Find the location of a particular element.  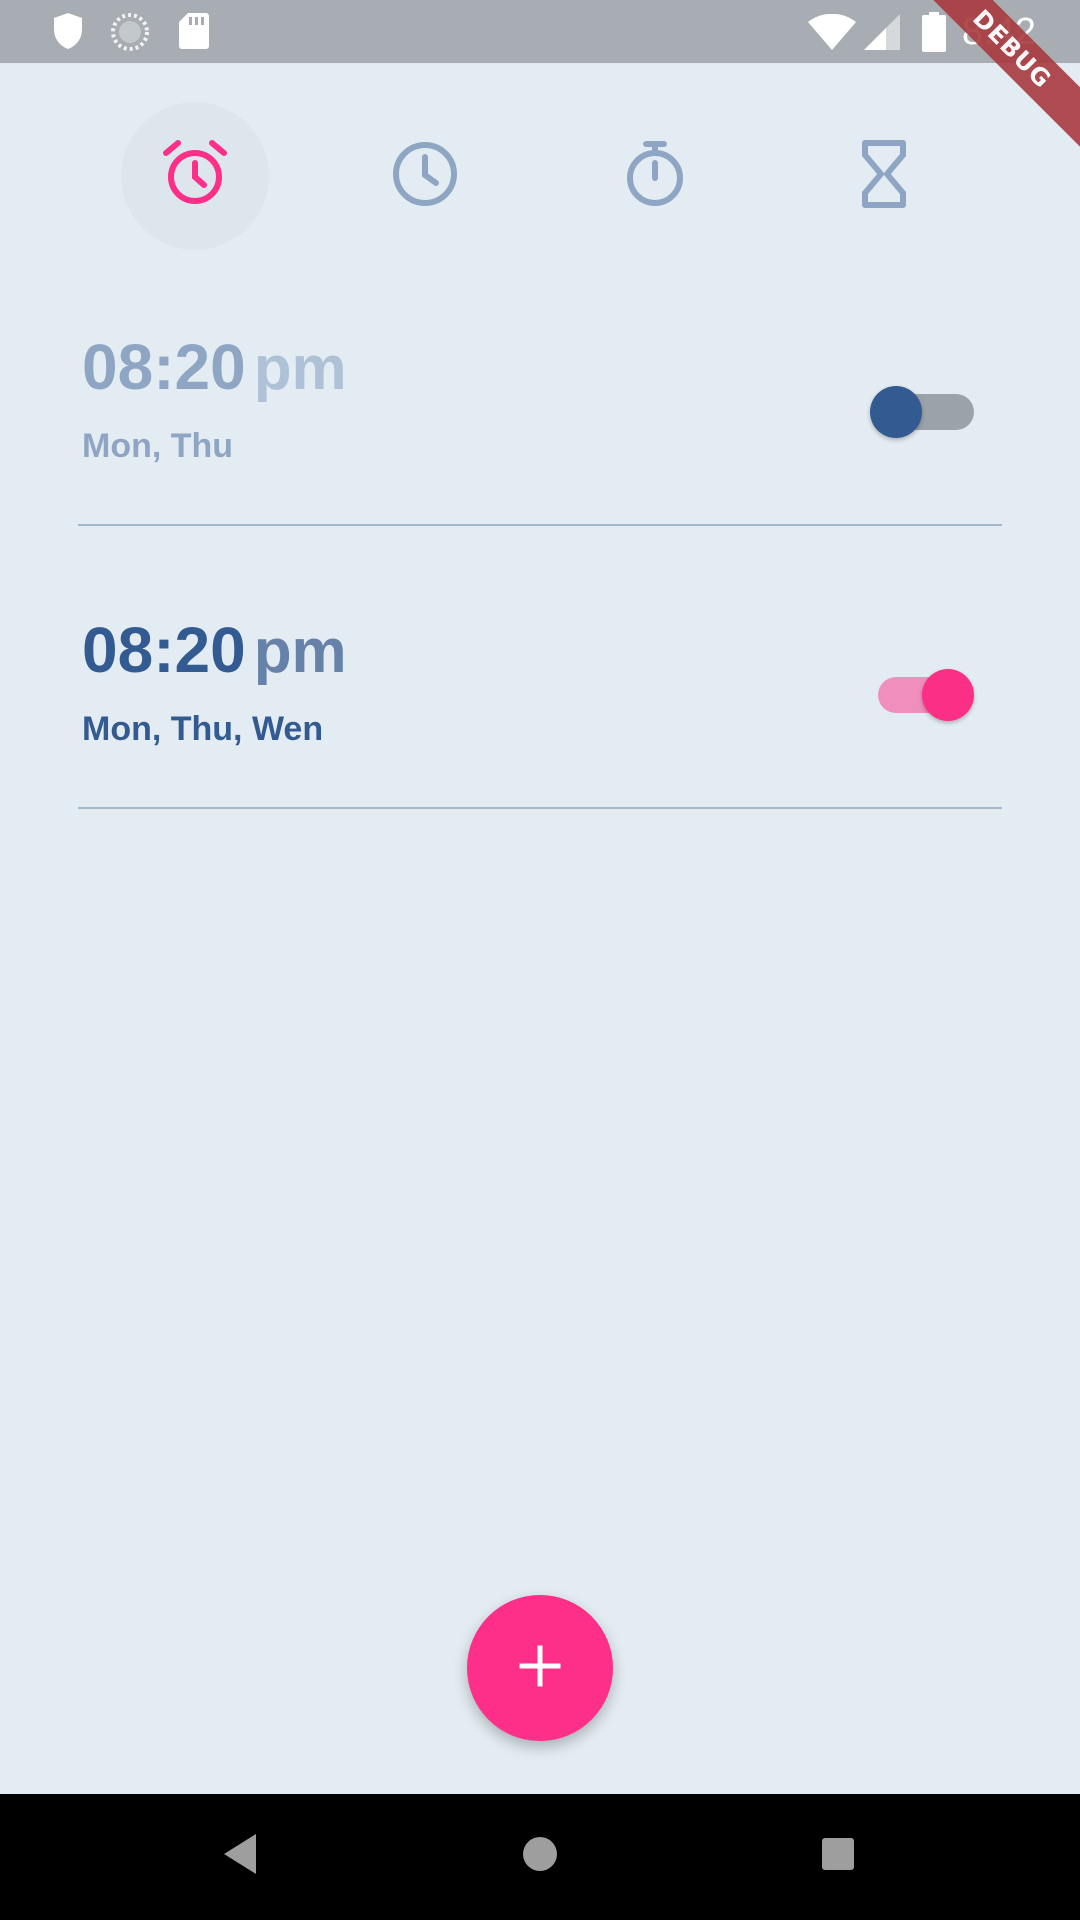

clock-icon is located at coordinates (425, 176).